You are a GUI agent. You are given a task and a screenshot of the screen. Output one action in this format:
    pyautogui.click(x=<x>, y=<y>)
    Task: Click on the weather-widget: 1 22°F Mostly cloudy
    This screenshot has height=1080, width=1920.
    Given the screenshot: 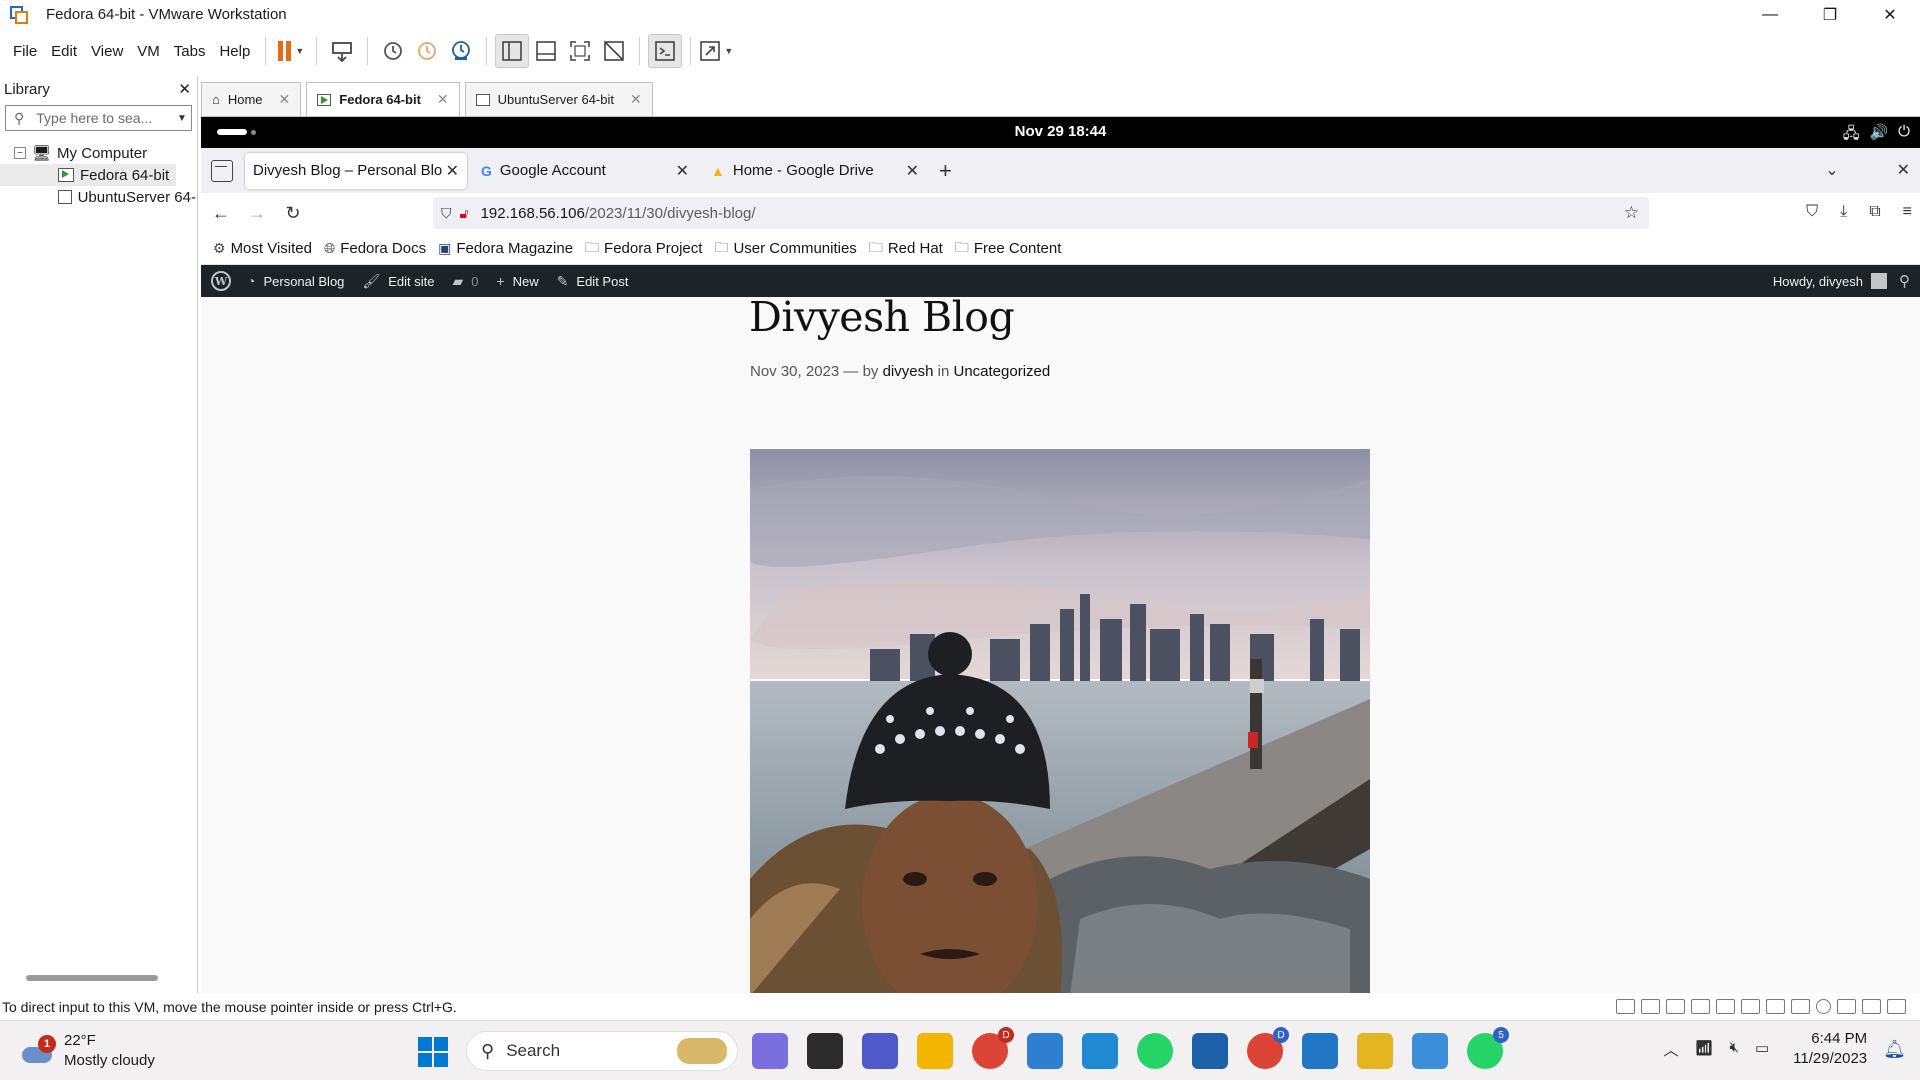 What is the action you would take?
    pyautogui.click(x=88, y=1051)
    